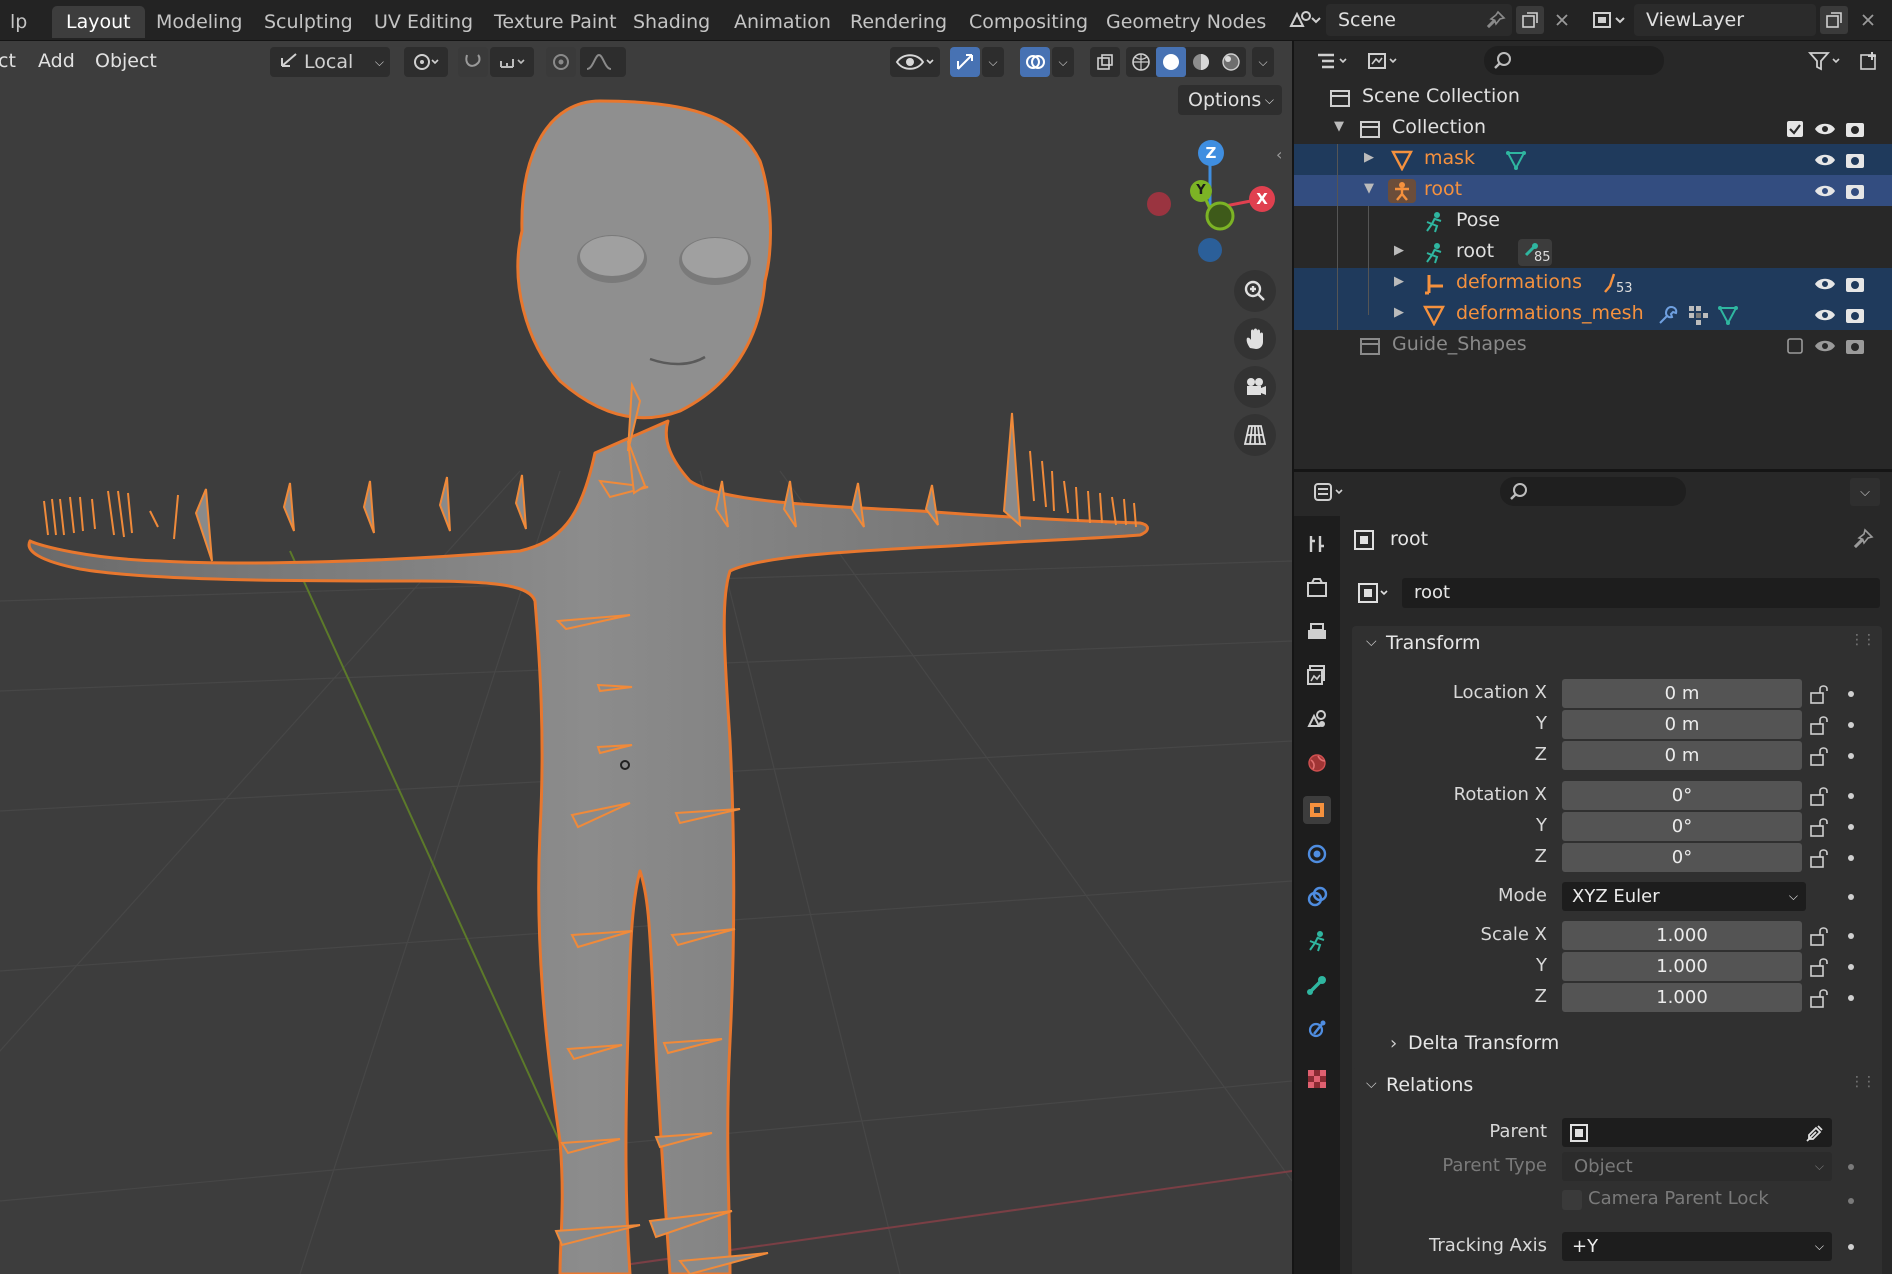 The width and height of the screenshot is (1892, 1274). What do you see at coordinates (1035, 62) in the screenshot?
I see `overlays-toggle-icon` at bounding box center [1035, 62].